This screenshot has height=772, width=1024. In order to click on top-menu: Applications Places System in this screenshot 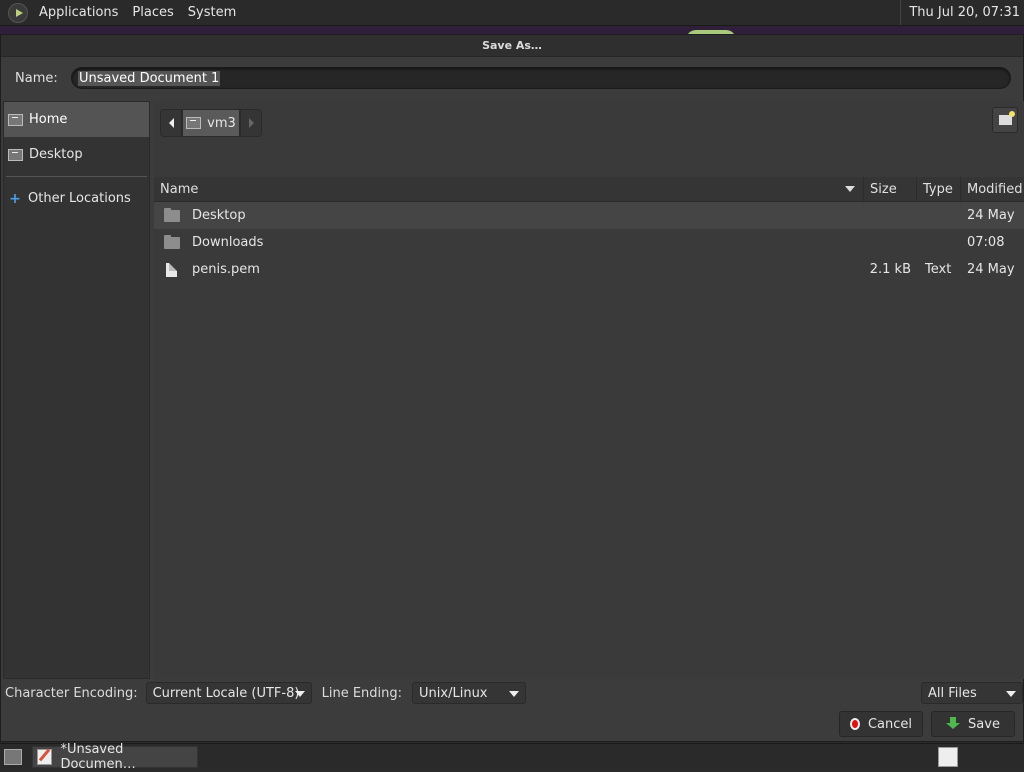, I will do `click(137, 12)`.